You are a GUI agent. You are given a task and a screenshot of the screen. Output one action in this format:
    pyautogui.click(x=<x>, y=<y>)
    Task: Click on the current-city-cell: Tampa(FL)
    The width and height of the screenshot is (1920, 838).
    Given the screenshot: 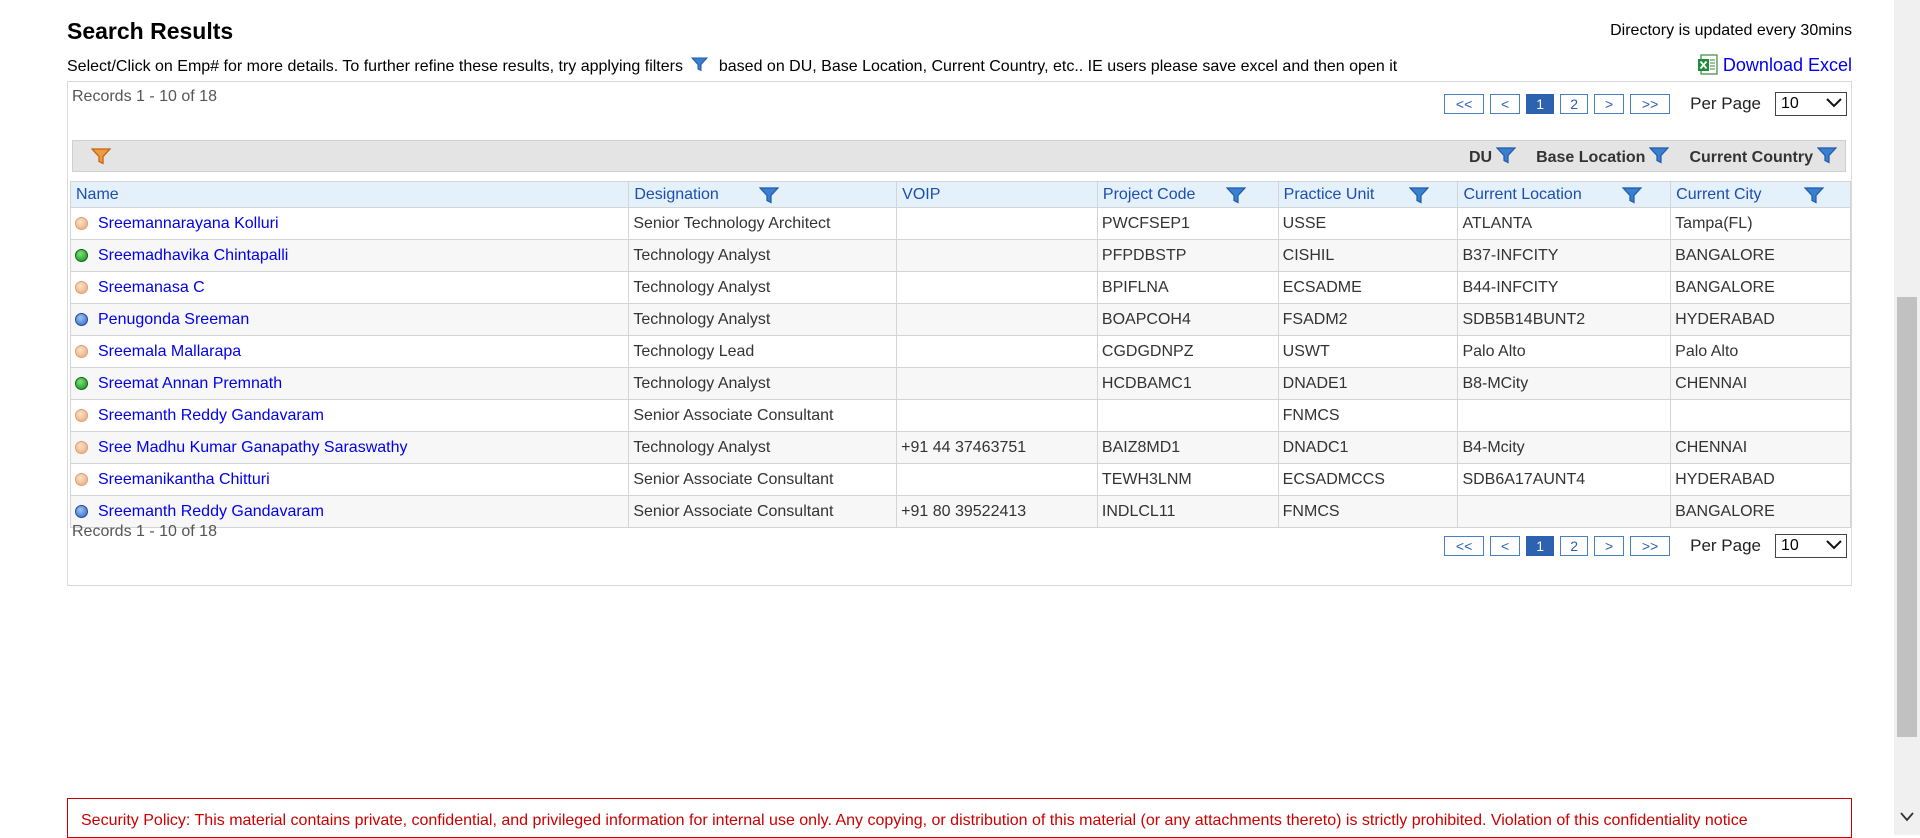 What is the action you would take?
    pyautogui.click(x=1760, y=223)
    